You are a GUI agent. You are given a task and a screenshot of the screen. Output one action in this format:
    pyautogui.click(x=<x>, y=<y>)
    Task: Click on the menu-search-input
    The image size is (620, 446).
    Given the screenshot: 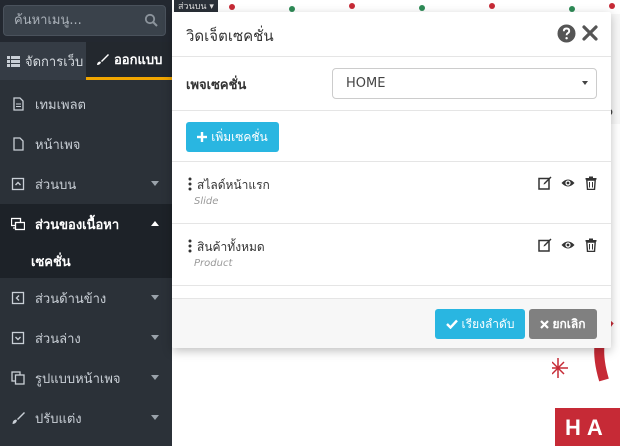 What is the action you would take?
    pyautogui.click(x=84, y=20)
    